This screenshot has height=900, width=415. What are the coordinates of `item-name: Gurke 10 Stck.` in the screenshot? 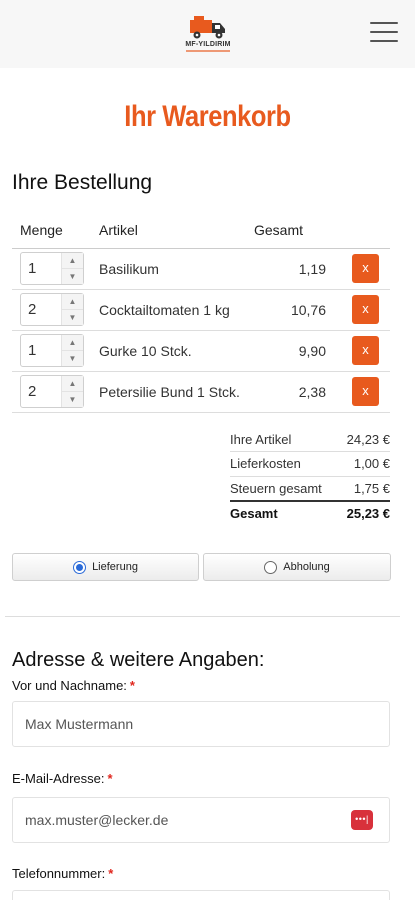 It's located at (174, 351).